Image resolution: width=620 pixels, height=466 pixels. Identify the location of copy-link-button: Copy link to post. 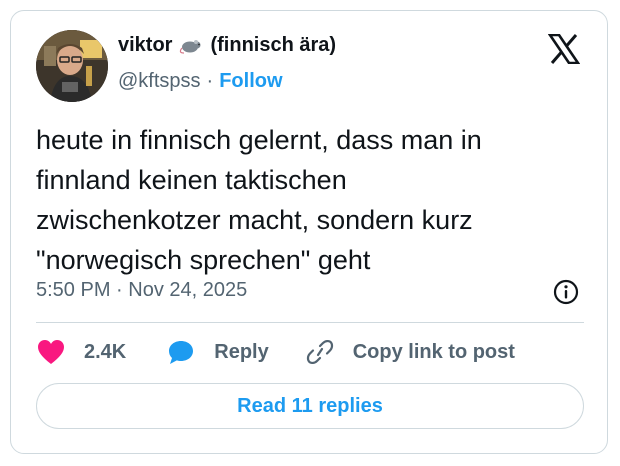
(410, 352).